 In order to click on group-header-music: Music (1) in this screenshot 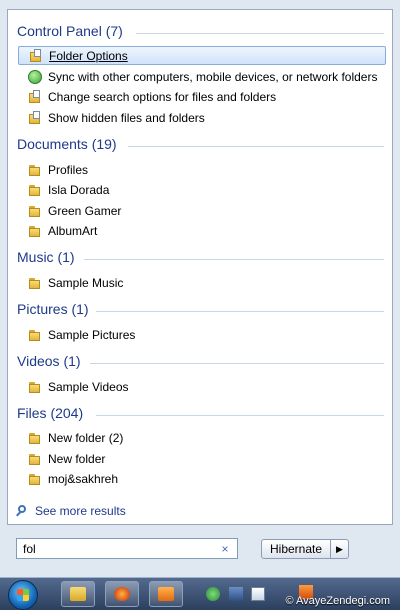, I will do `click(46, 257)`.